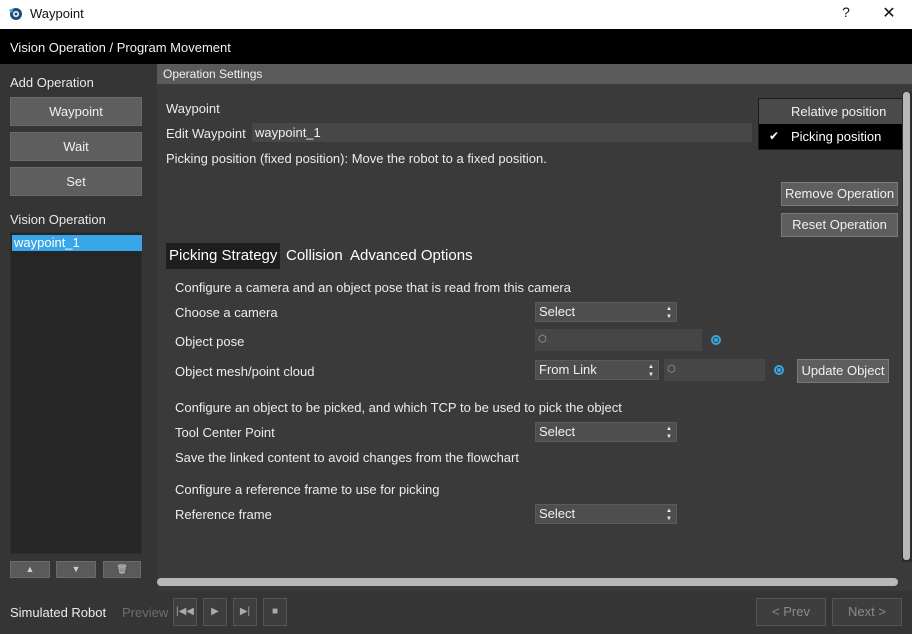  Describe the element at coordinates (275, 612) in the screenshot. I see `stop-icon: ■` at that location.